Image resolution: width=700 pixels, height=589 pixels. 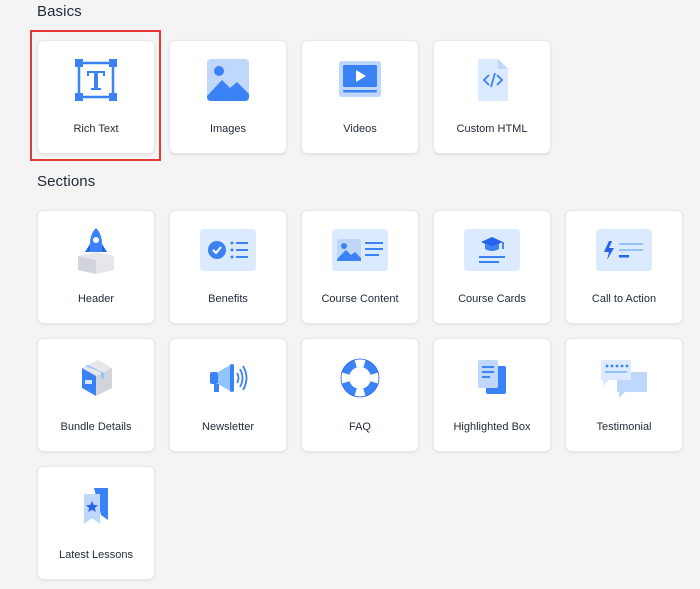 I want to click on code-file-icon, so click(x=492, y=80).